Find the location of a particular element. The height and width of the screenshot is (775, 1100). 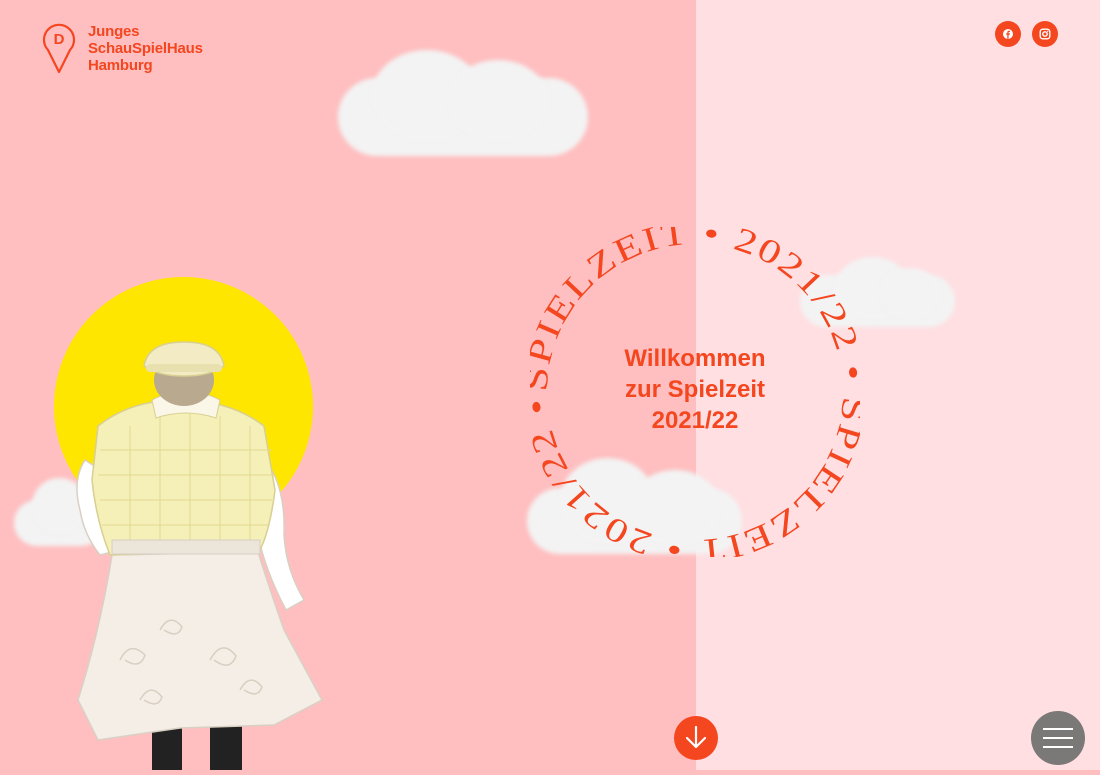

welcome-line: zur Spielzeit is located at coordinates (695, 389).